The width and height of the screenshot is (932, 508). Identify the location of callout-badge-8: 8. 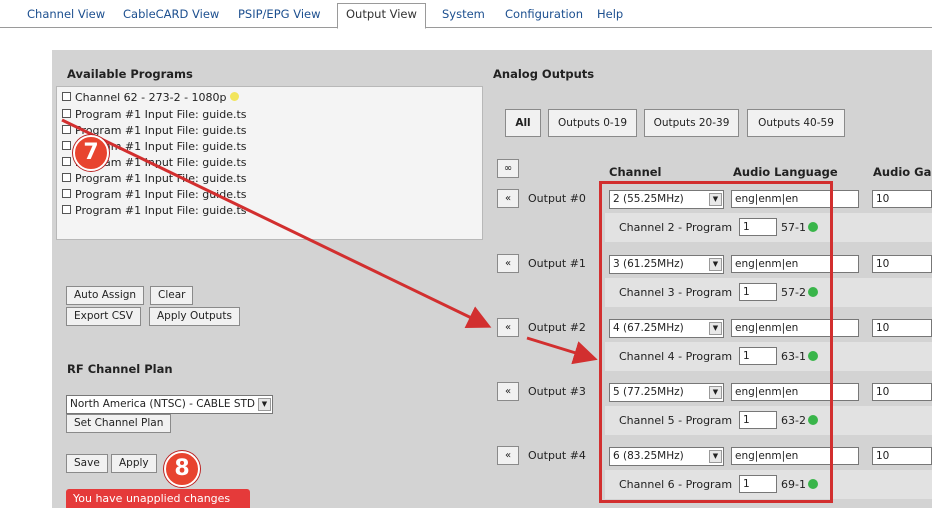
(182, 469).